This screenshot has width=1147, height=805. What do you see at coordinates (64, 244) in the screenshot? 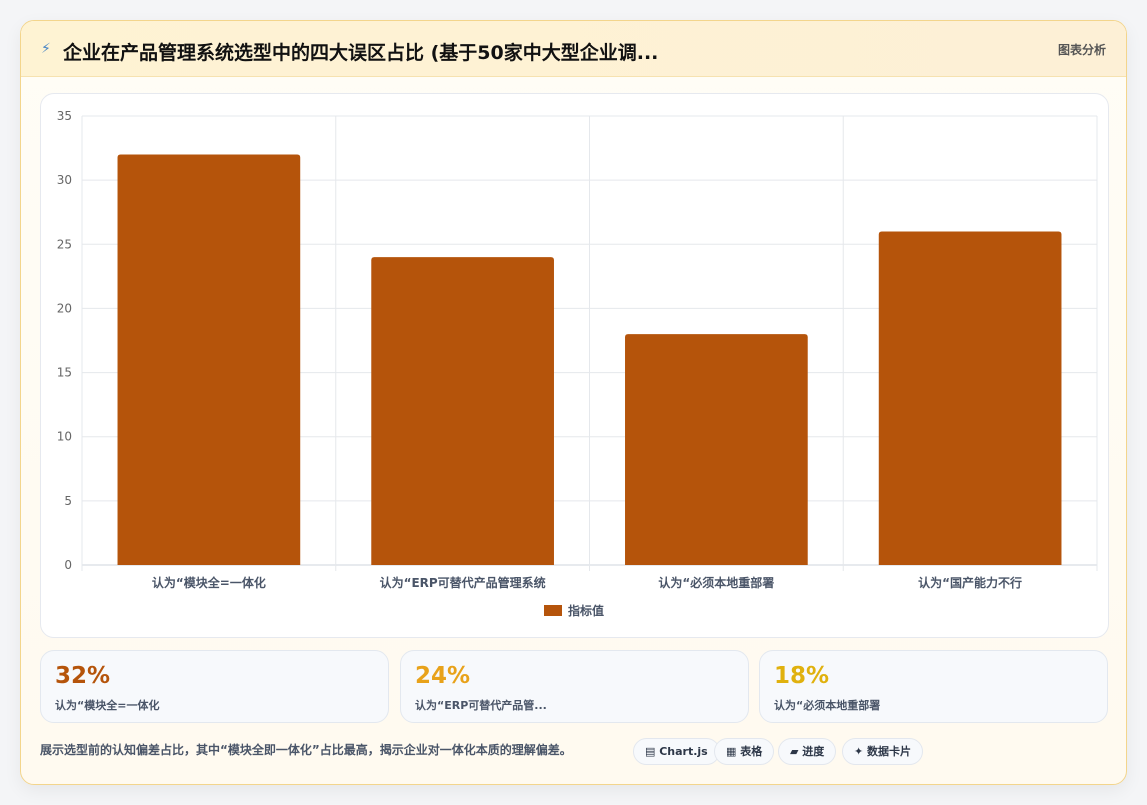
I see `y-tick-label: 25` at bounding box center [64, 244].